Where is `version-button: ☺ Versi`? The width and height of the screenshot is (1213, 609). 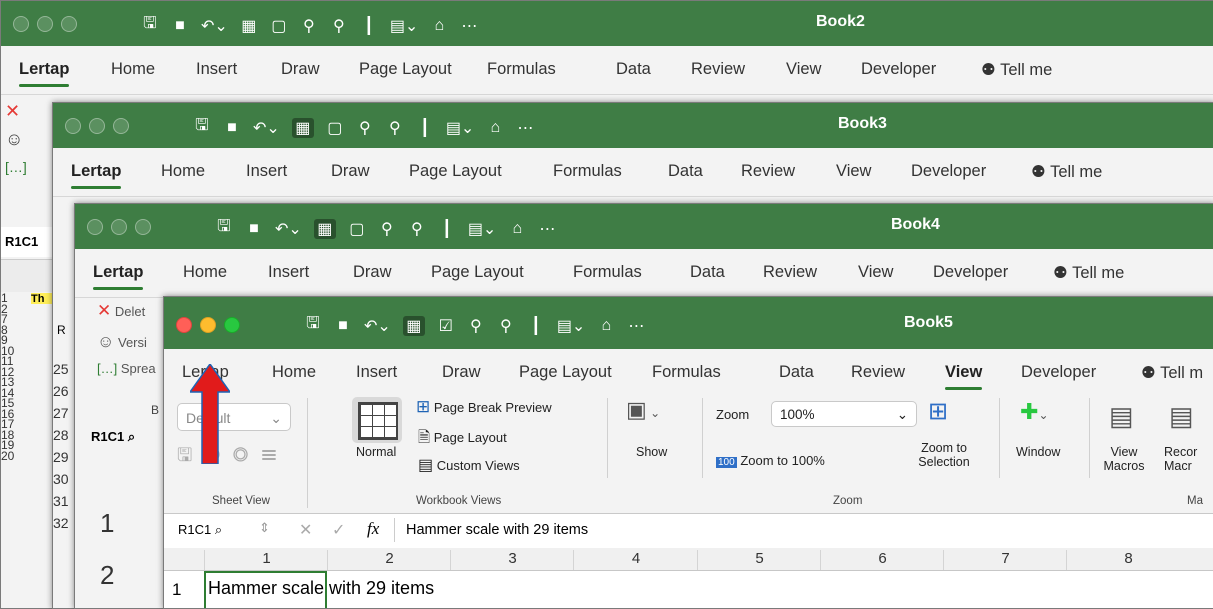 version-button: ☺ Versi is located at coordinates (122, 342).